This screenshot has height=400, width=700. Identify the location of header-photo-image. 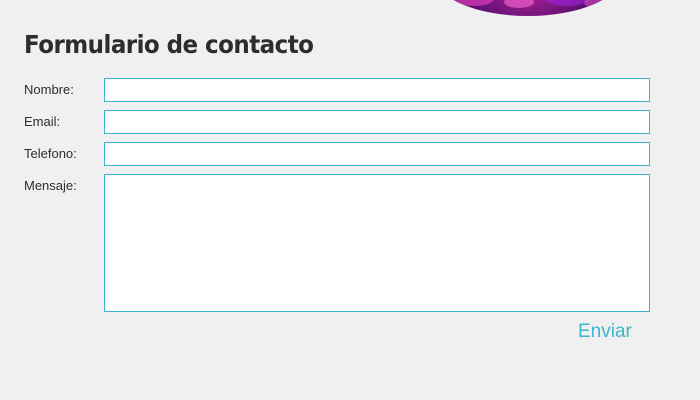
(528, 8).